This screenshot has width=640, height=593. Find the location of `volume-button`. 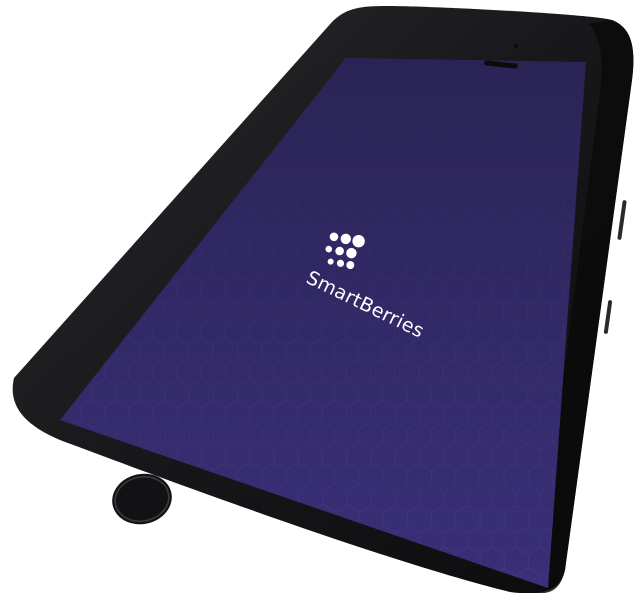

volume-button is located at coordinates (622, 220).